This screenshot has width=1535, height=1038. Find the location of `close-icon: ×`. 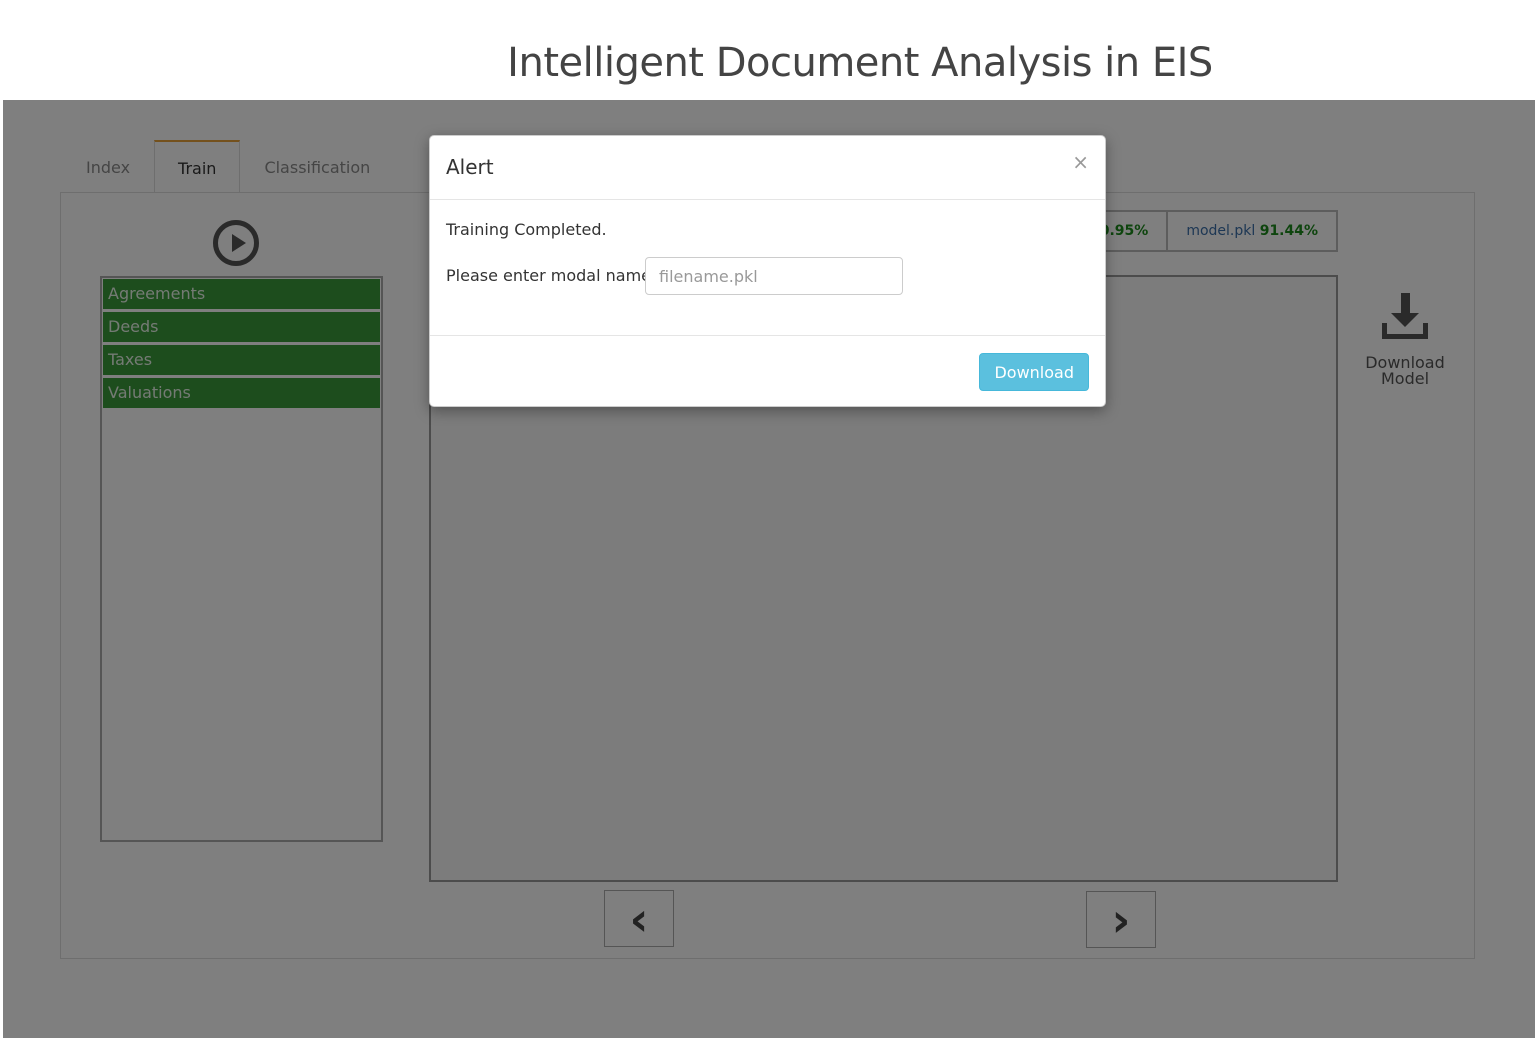

close-icon: × is located at coordinates (1080, 162).